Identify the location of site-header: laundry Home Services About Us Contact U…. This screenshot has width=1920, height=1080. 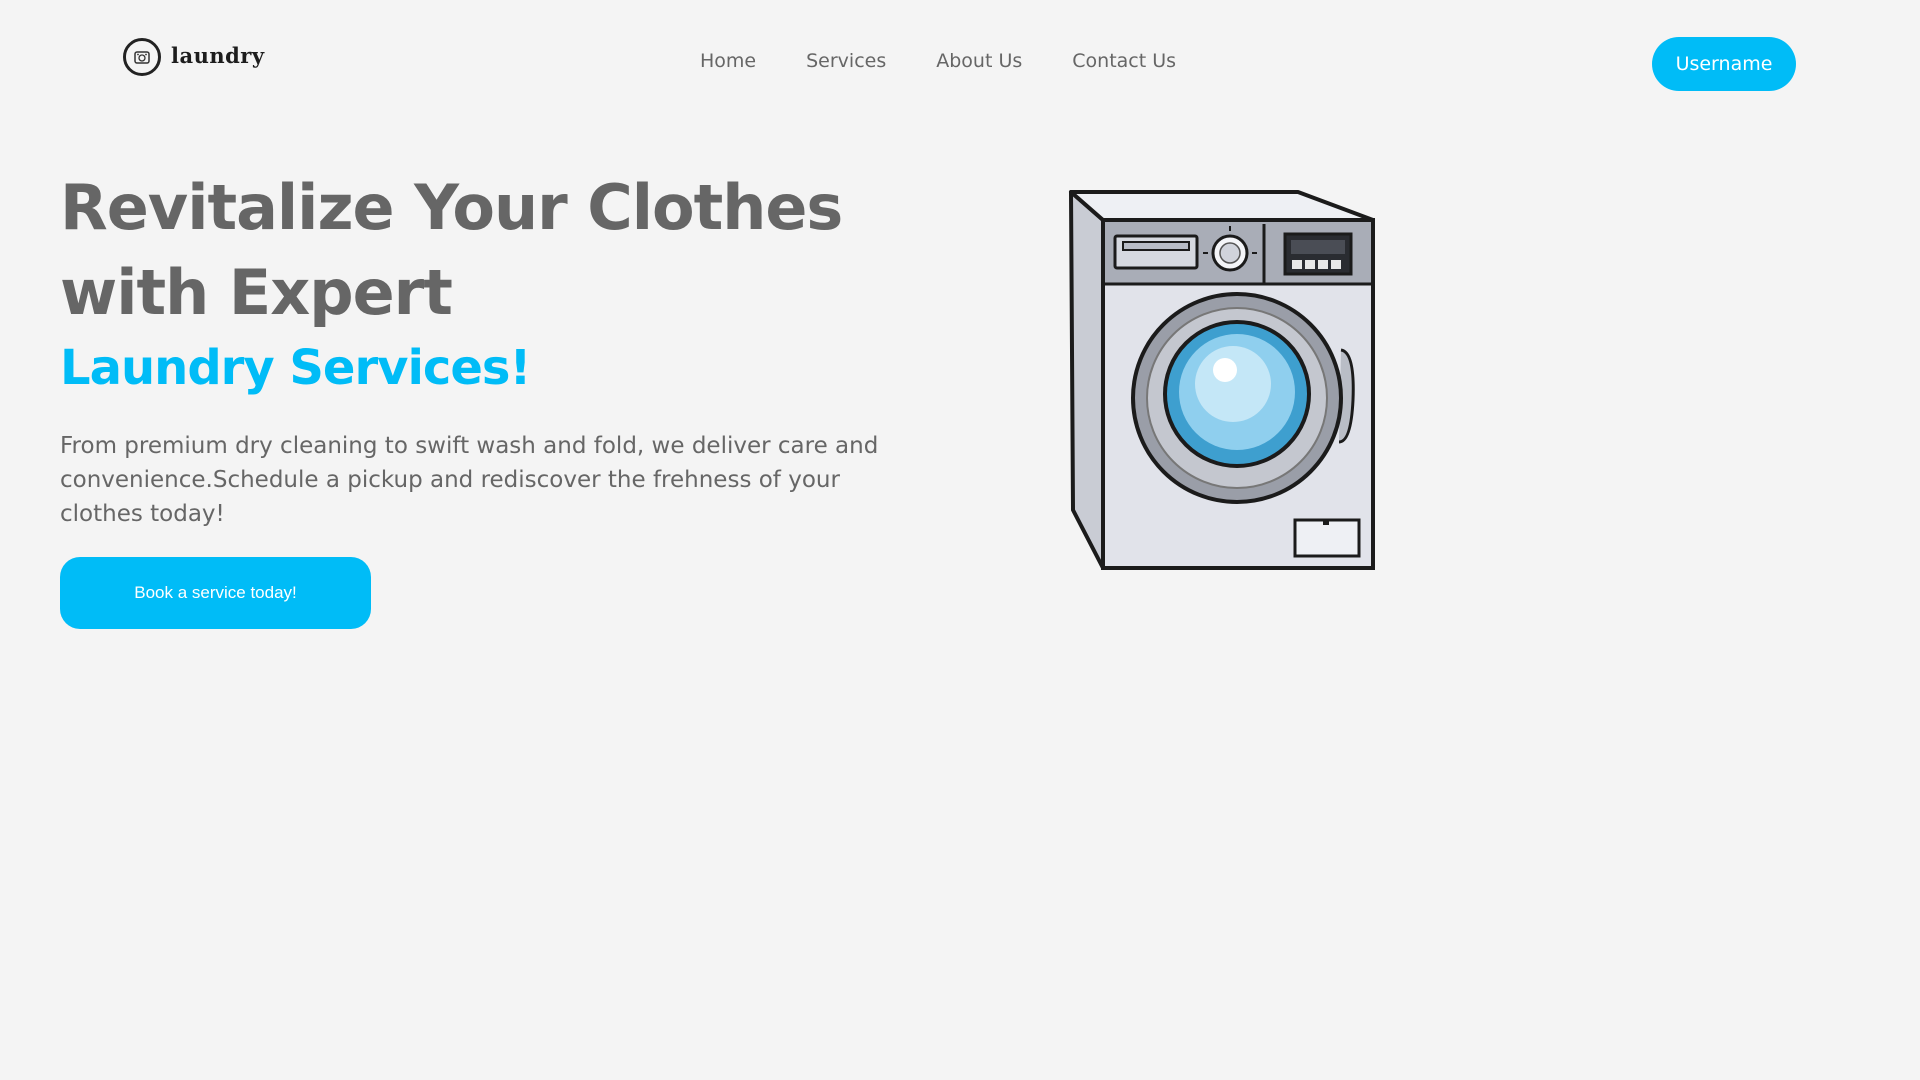
(960, 65).